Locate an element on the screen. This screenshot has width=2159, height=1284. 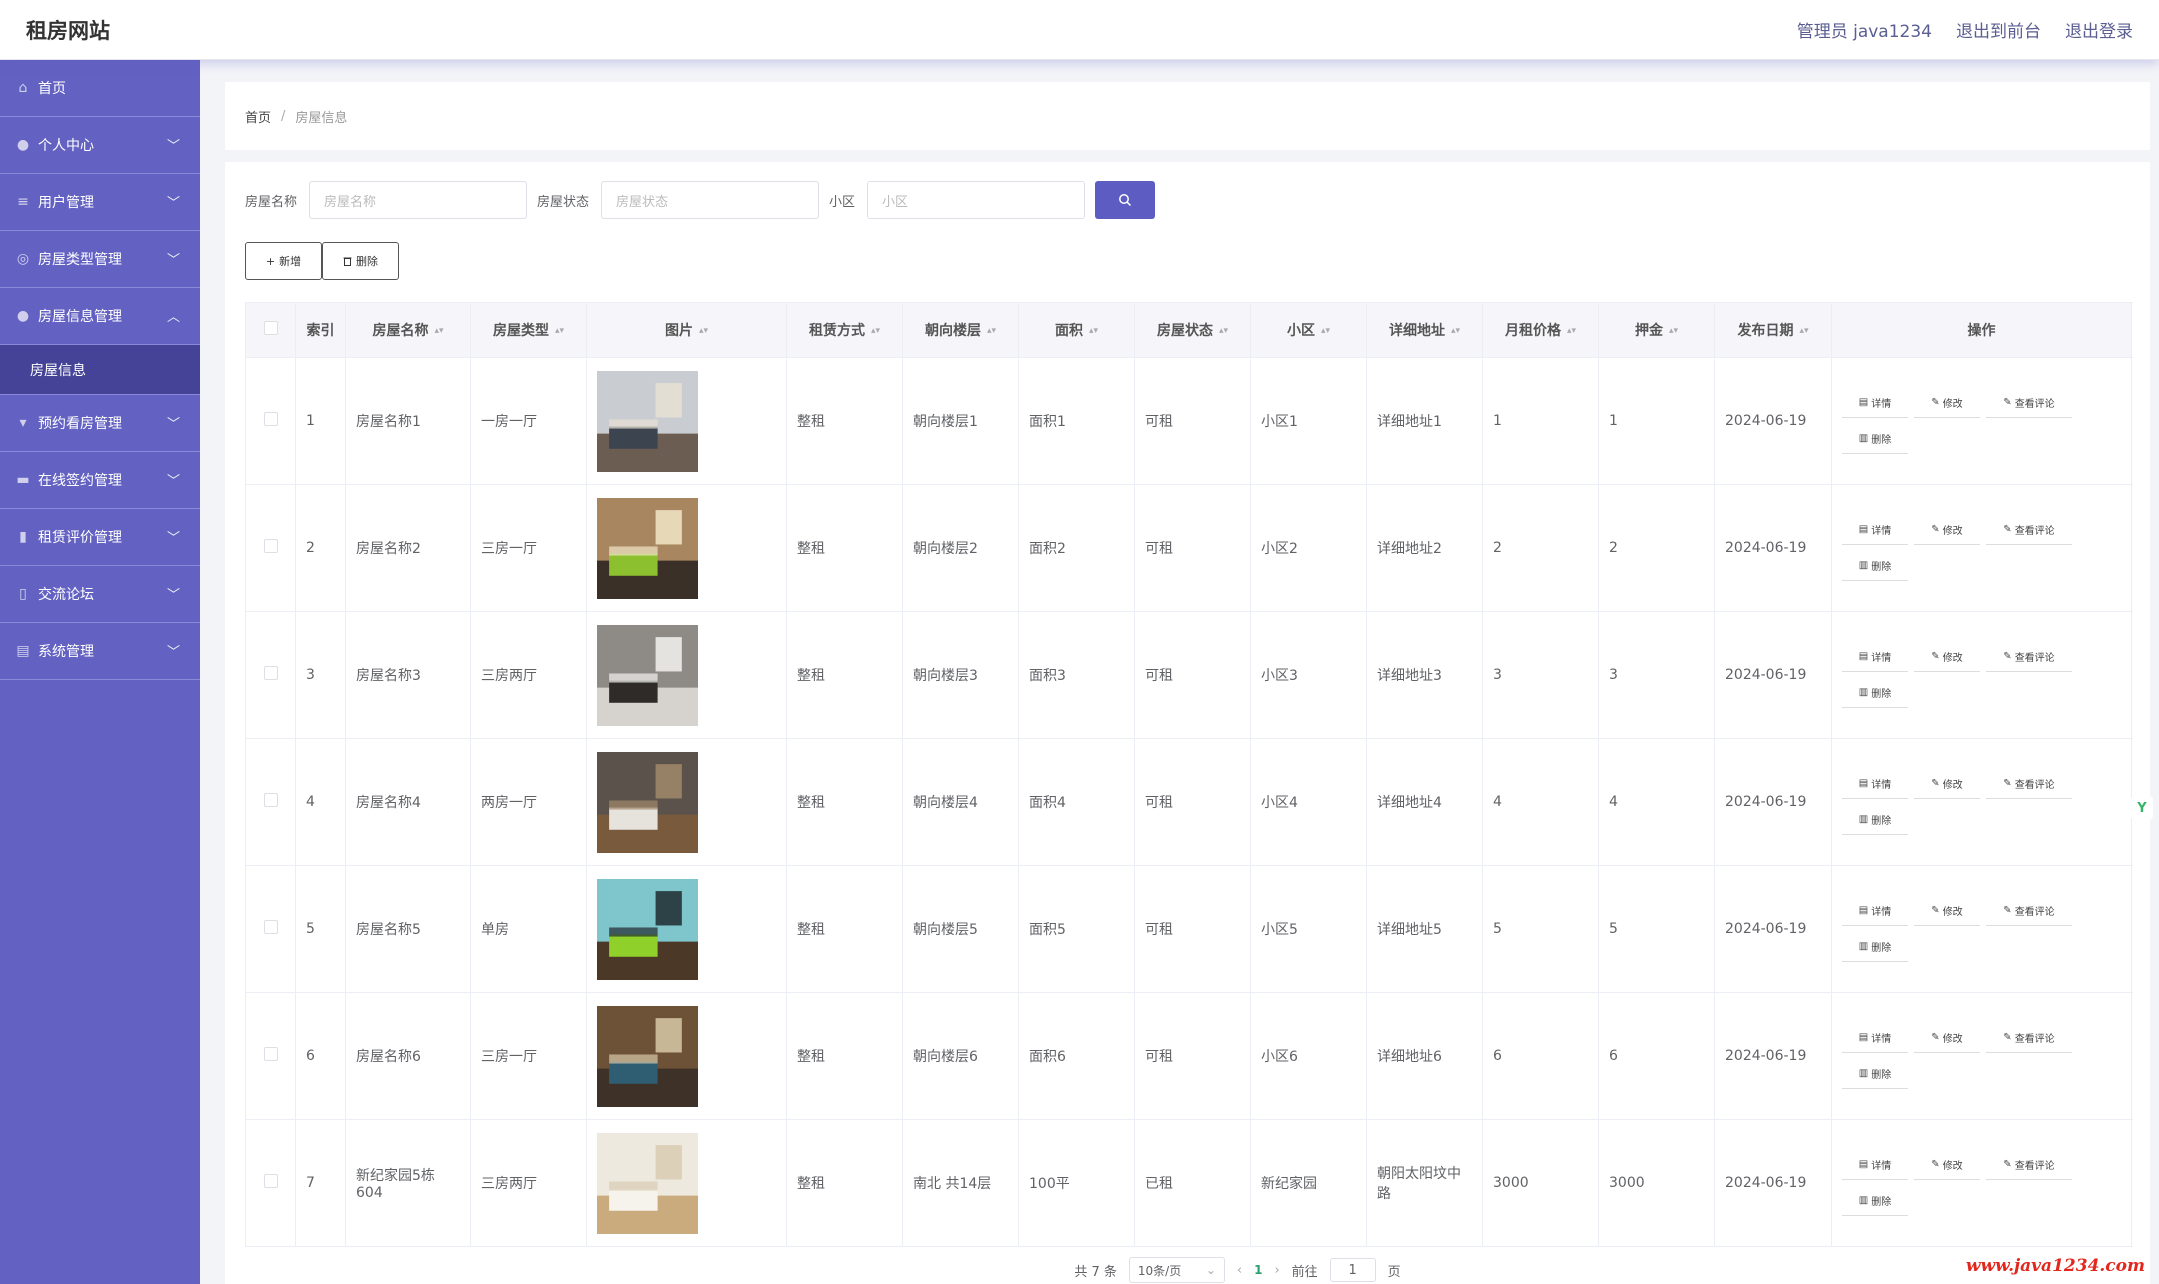
column-header: 图片 ▴▾ is located at coordinates (686, 330).